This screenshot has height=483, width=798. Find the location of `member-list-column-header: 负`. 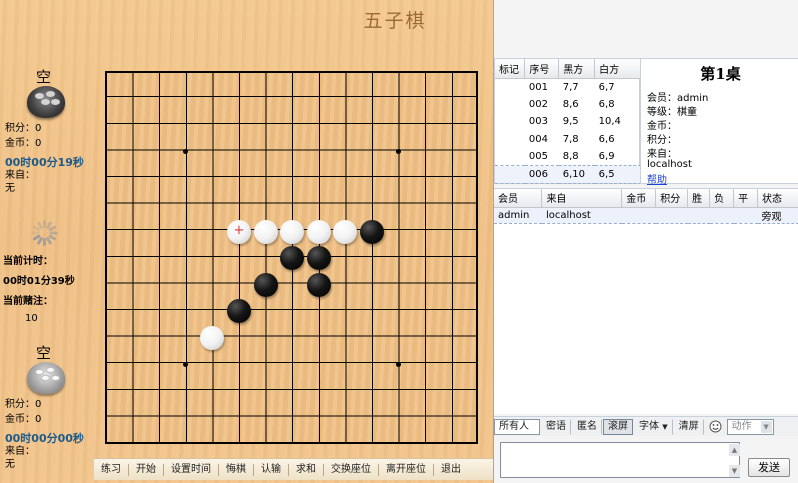

member-list-column-header: 负 is located at coordinates (722, 198).